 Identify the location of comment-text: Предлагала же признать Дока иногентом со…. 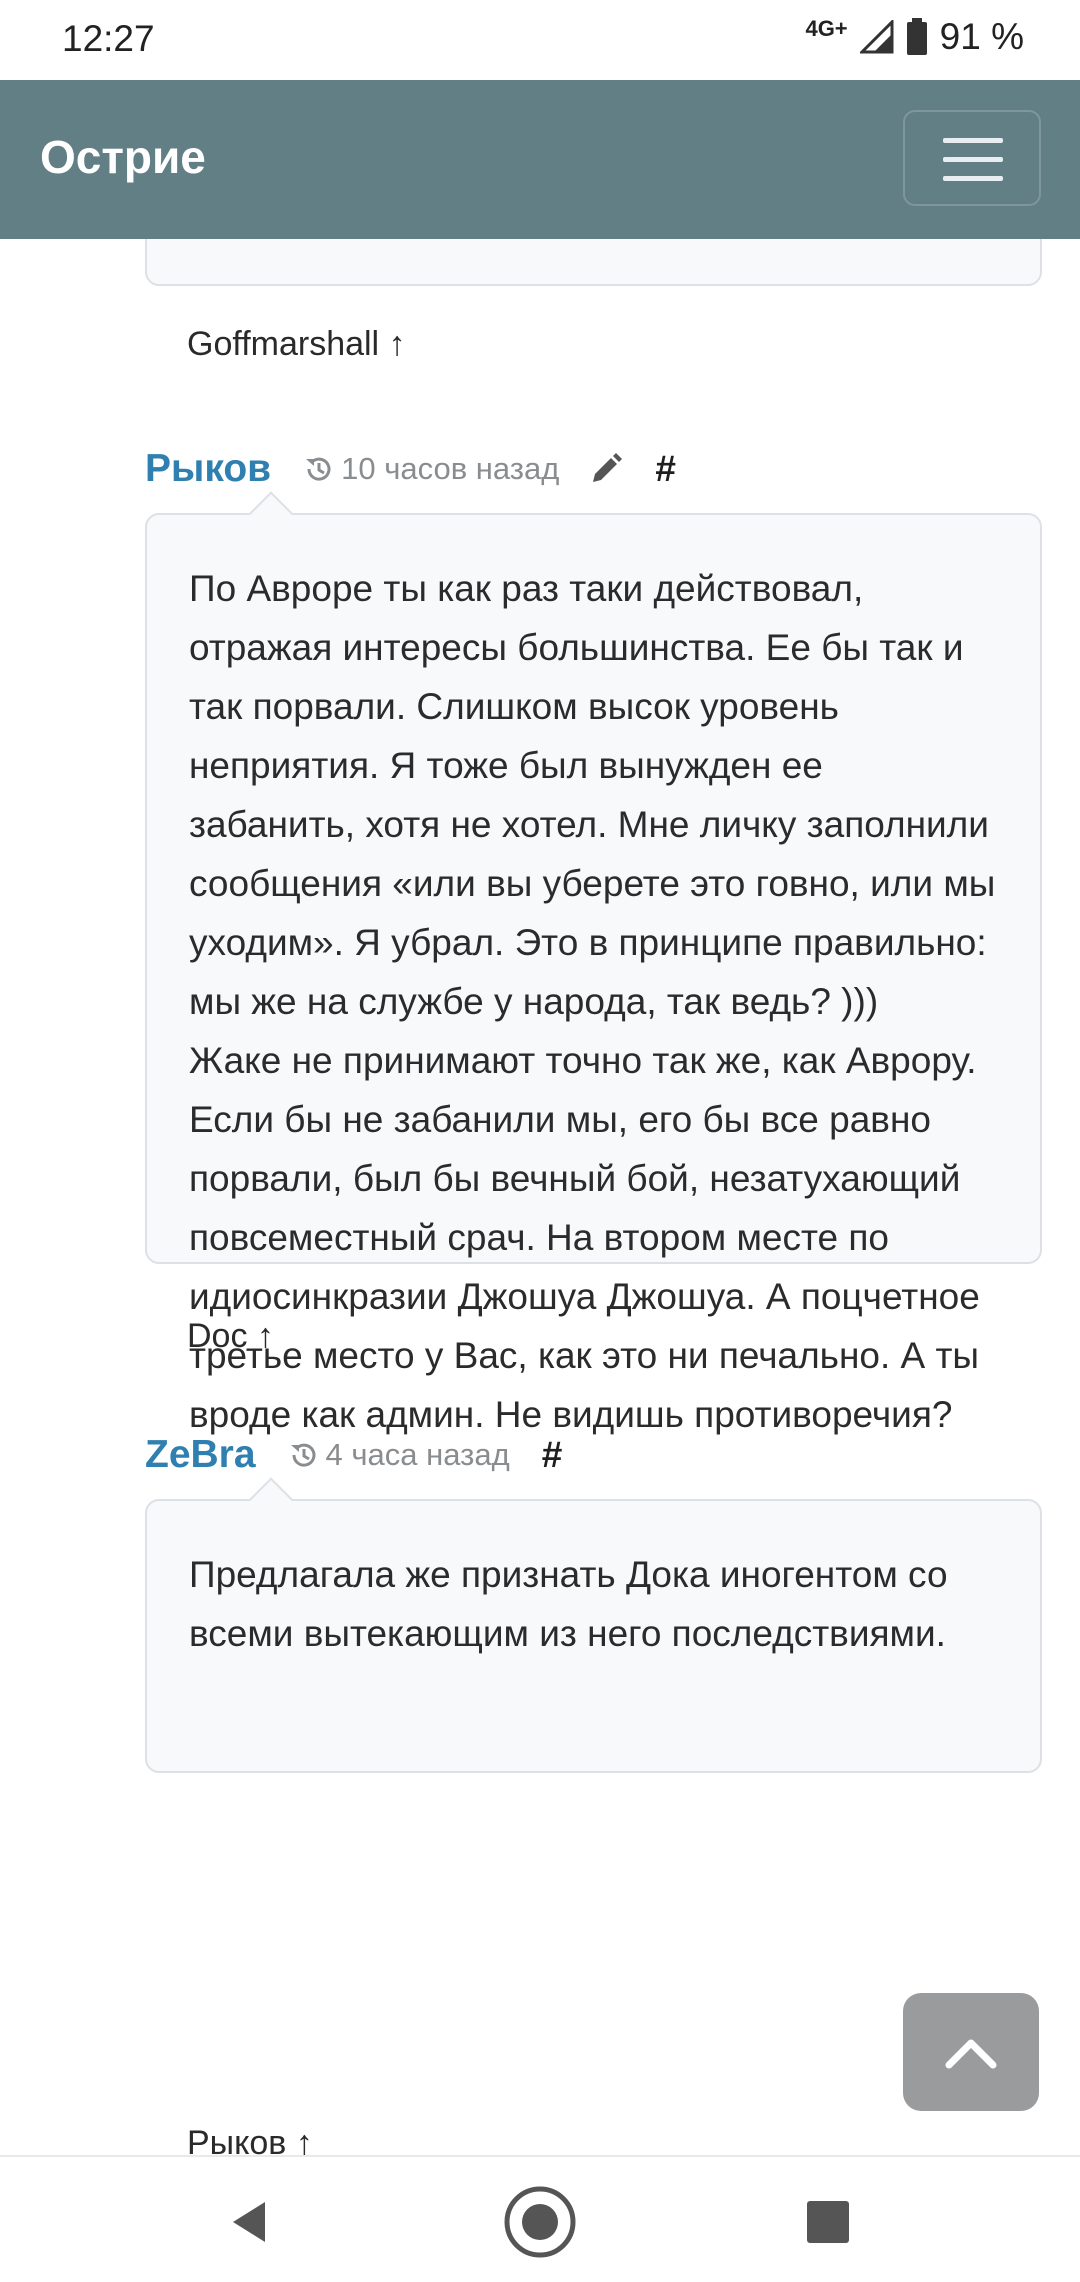
(568, 1604).